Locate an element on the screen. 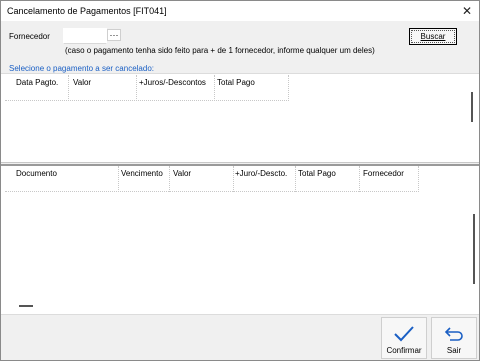 The image size is (480, 361). col-vencimento: Vencimento is located at coordinates (142, 173).